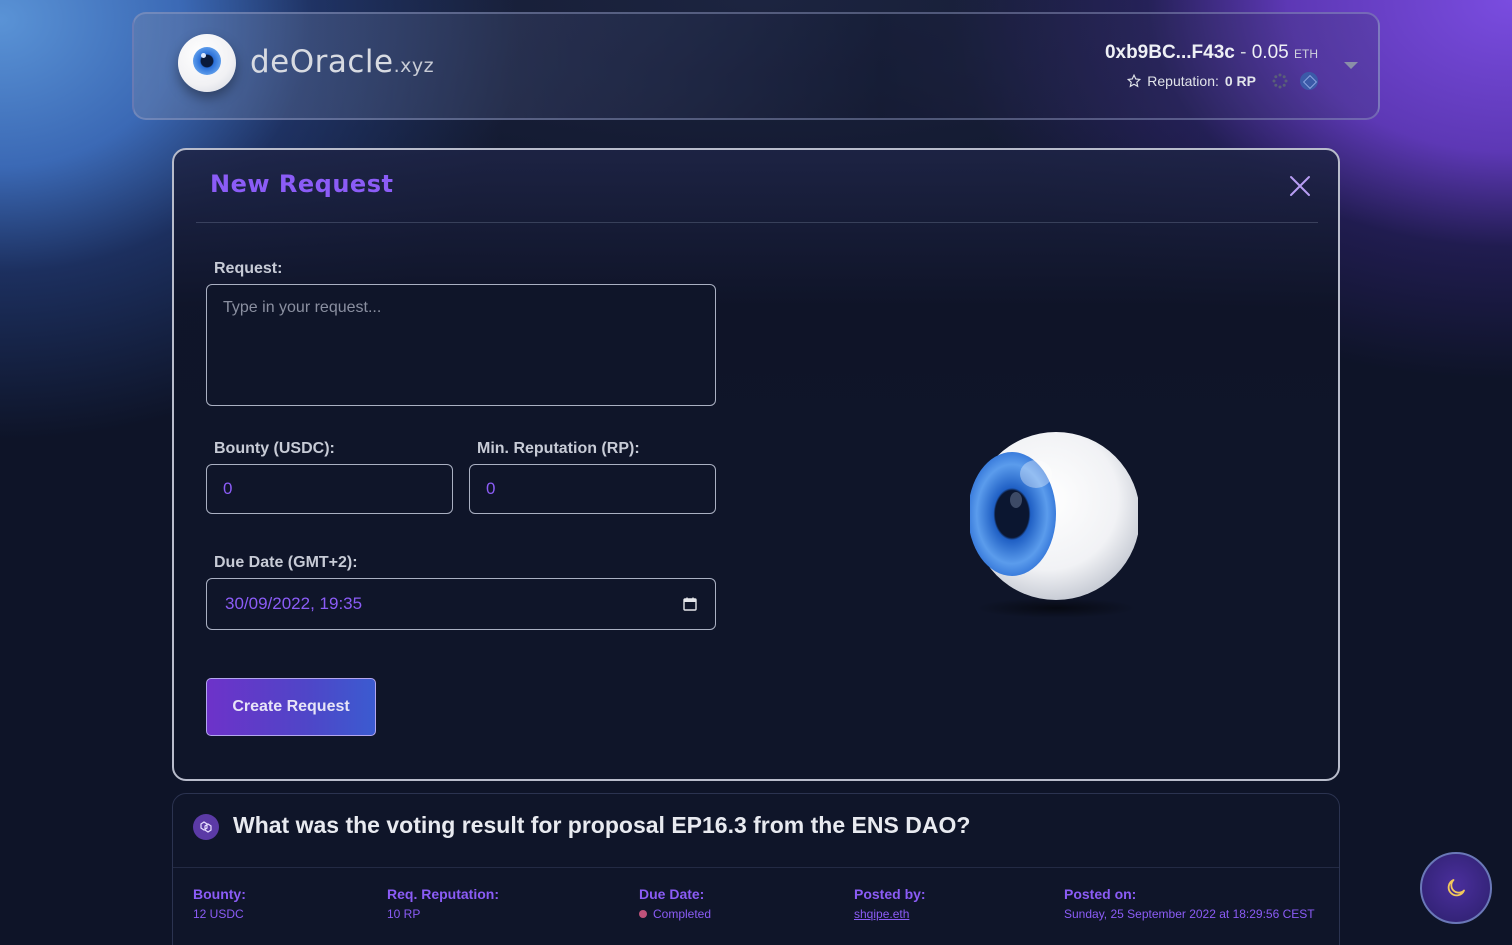  What do you see at coordinates (302, 184) in the screenshot?
I see `panel-title: New Request` at bounding box center [302, 184].